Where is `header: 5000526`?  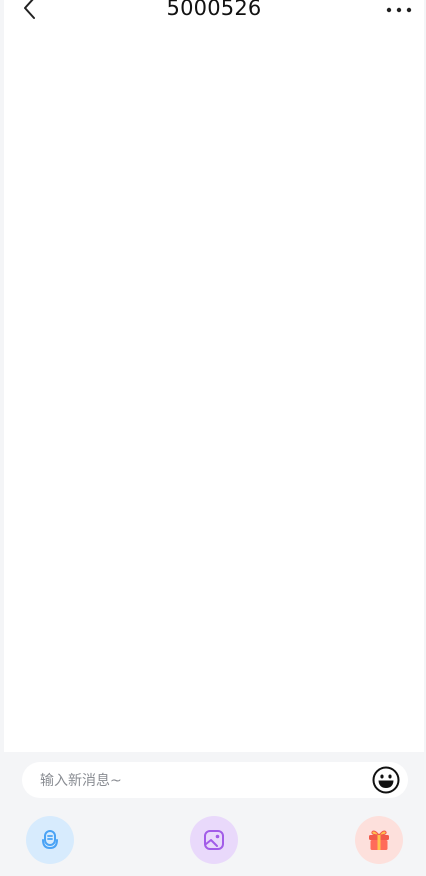 header: 5000526 is located at coordinates (214, 15).